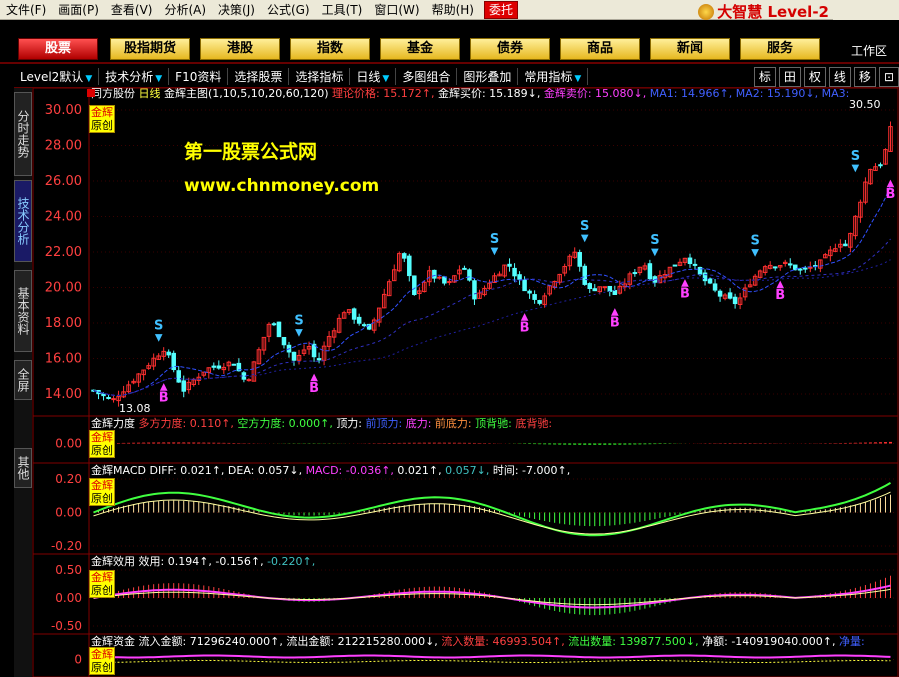 The height and width of the screenshot is (677, 899). Describe the element at coordinates (488, 76) in the screenshot. I see `toolbar-item: 图形叠加` at that location.